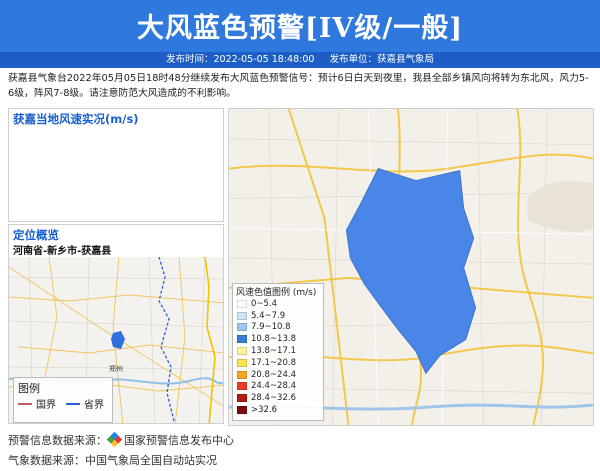 The height and width of the screenshot is (471, 600). I want to click on wind-speed-legend-item: 17.1~20.8, so click(266, 363).